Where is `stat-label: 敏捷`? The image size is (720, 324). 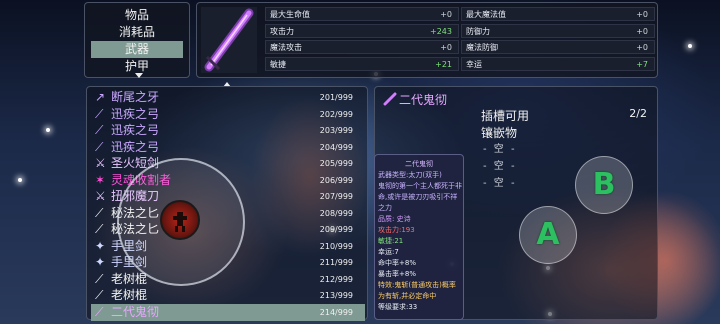 stat-label: 敏捷 is located at coordinates (278, 64).